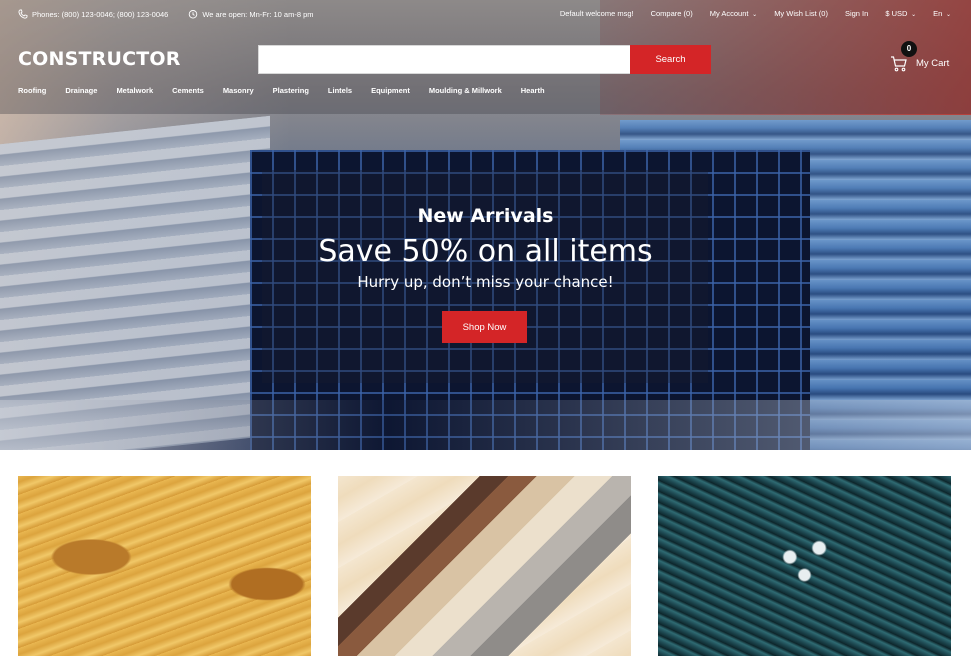  What do you see at coordinates (238, 90) in the screenshot?
I see `nav-item-masonry: Masonry` at bounding box center [238, 90].